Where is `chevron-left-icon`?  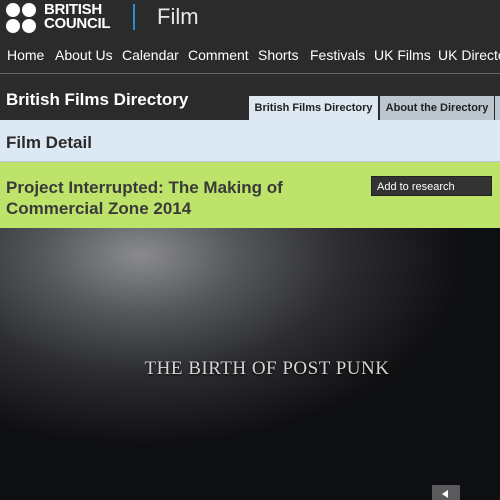
chevron-left-icon is located at coordinates (445, 494).